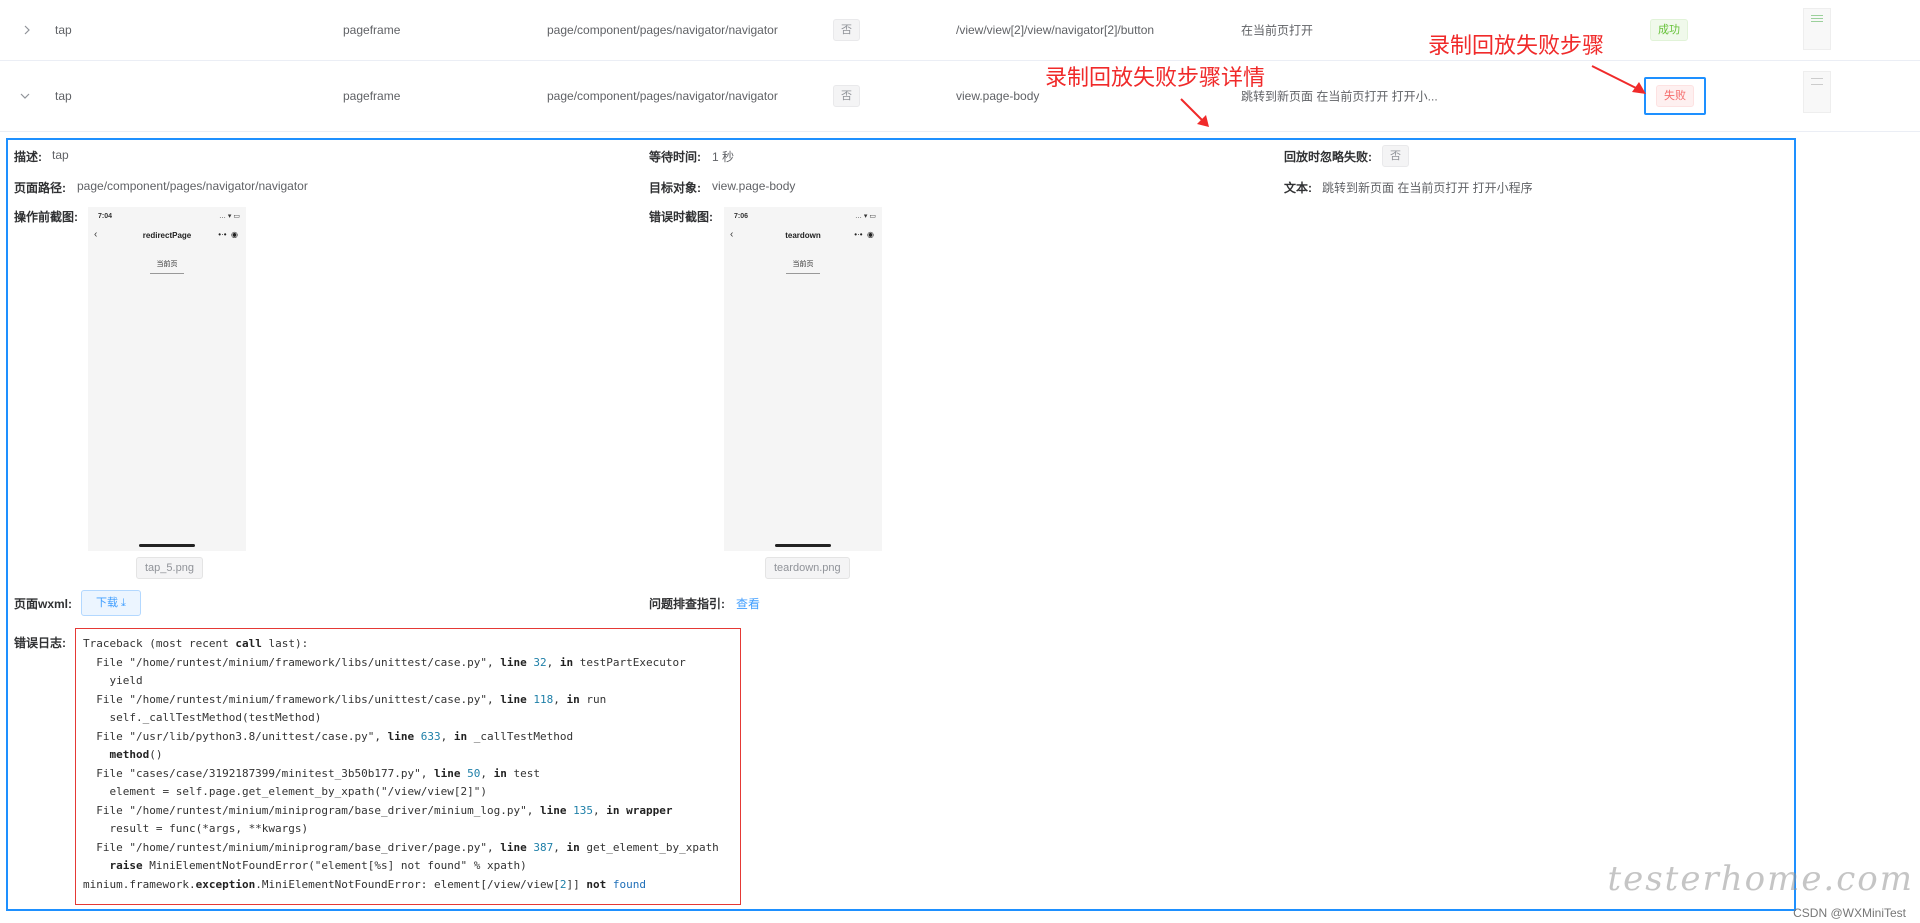 The width and height of the screenshot is (1920, 923). I want to click on troubleshoot-label: 问题排查指引:, so click(687, 604).